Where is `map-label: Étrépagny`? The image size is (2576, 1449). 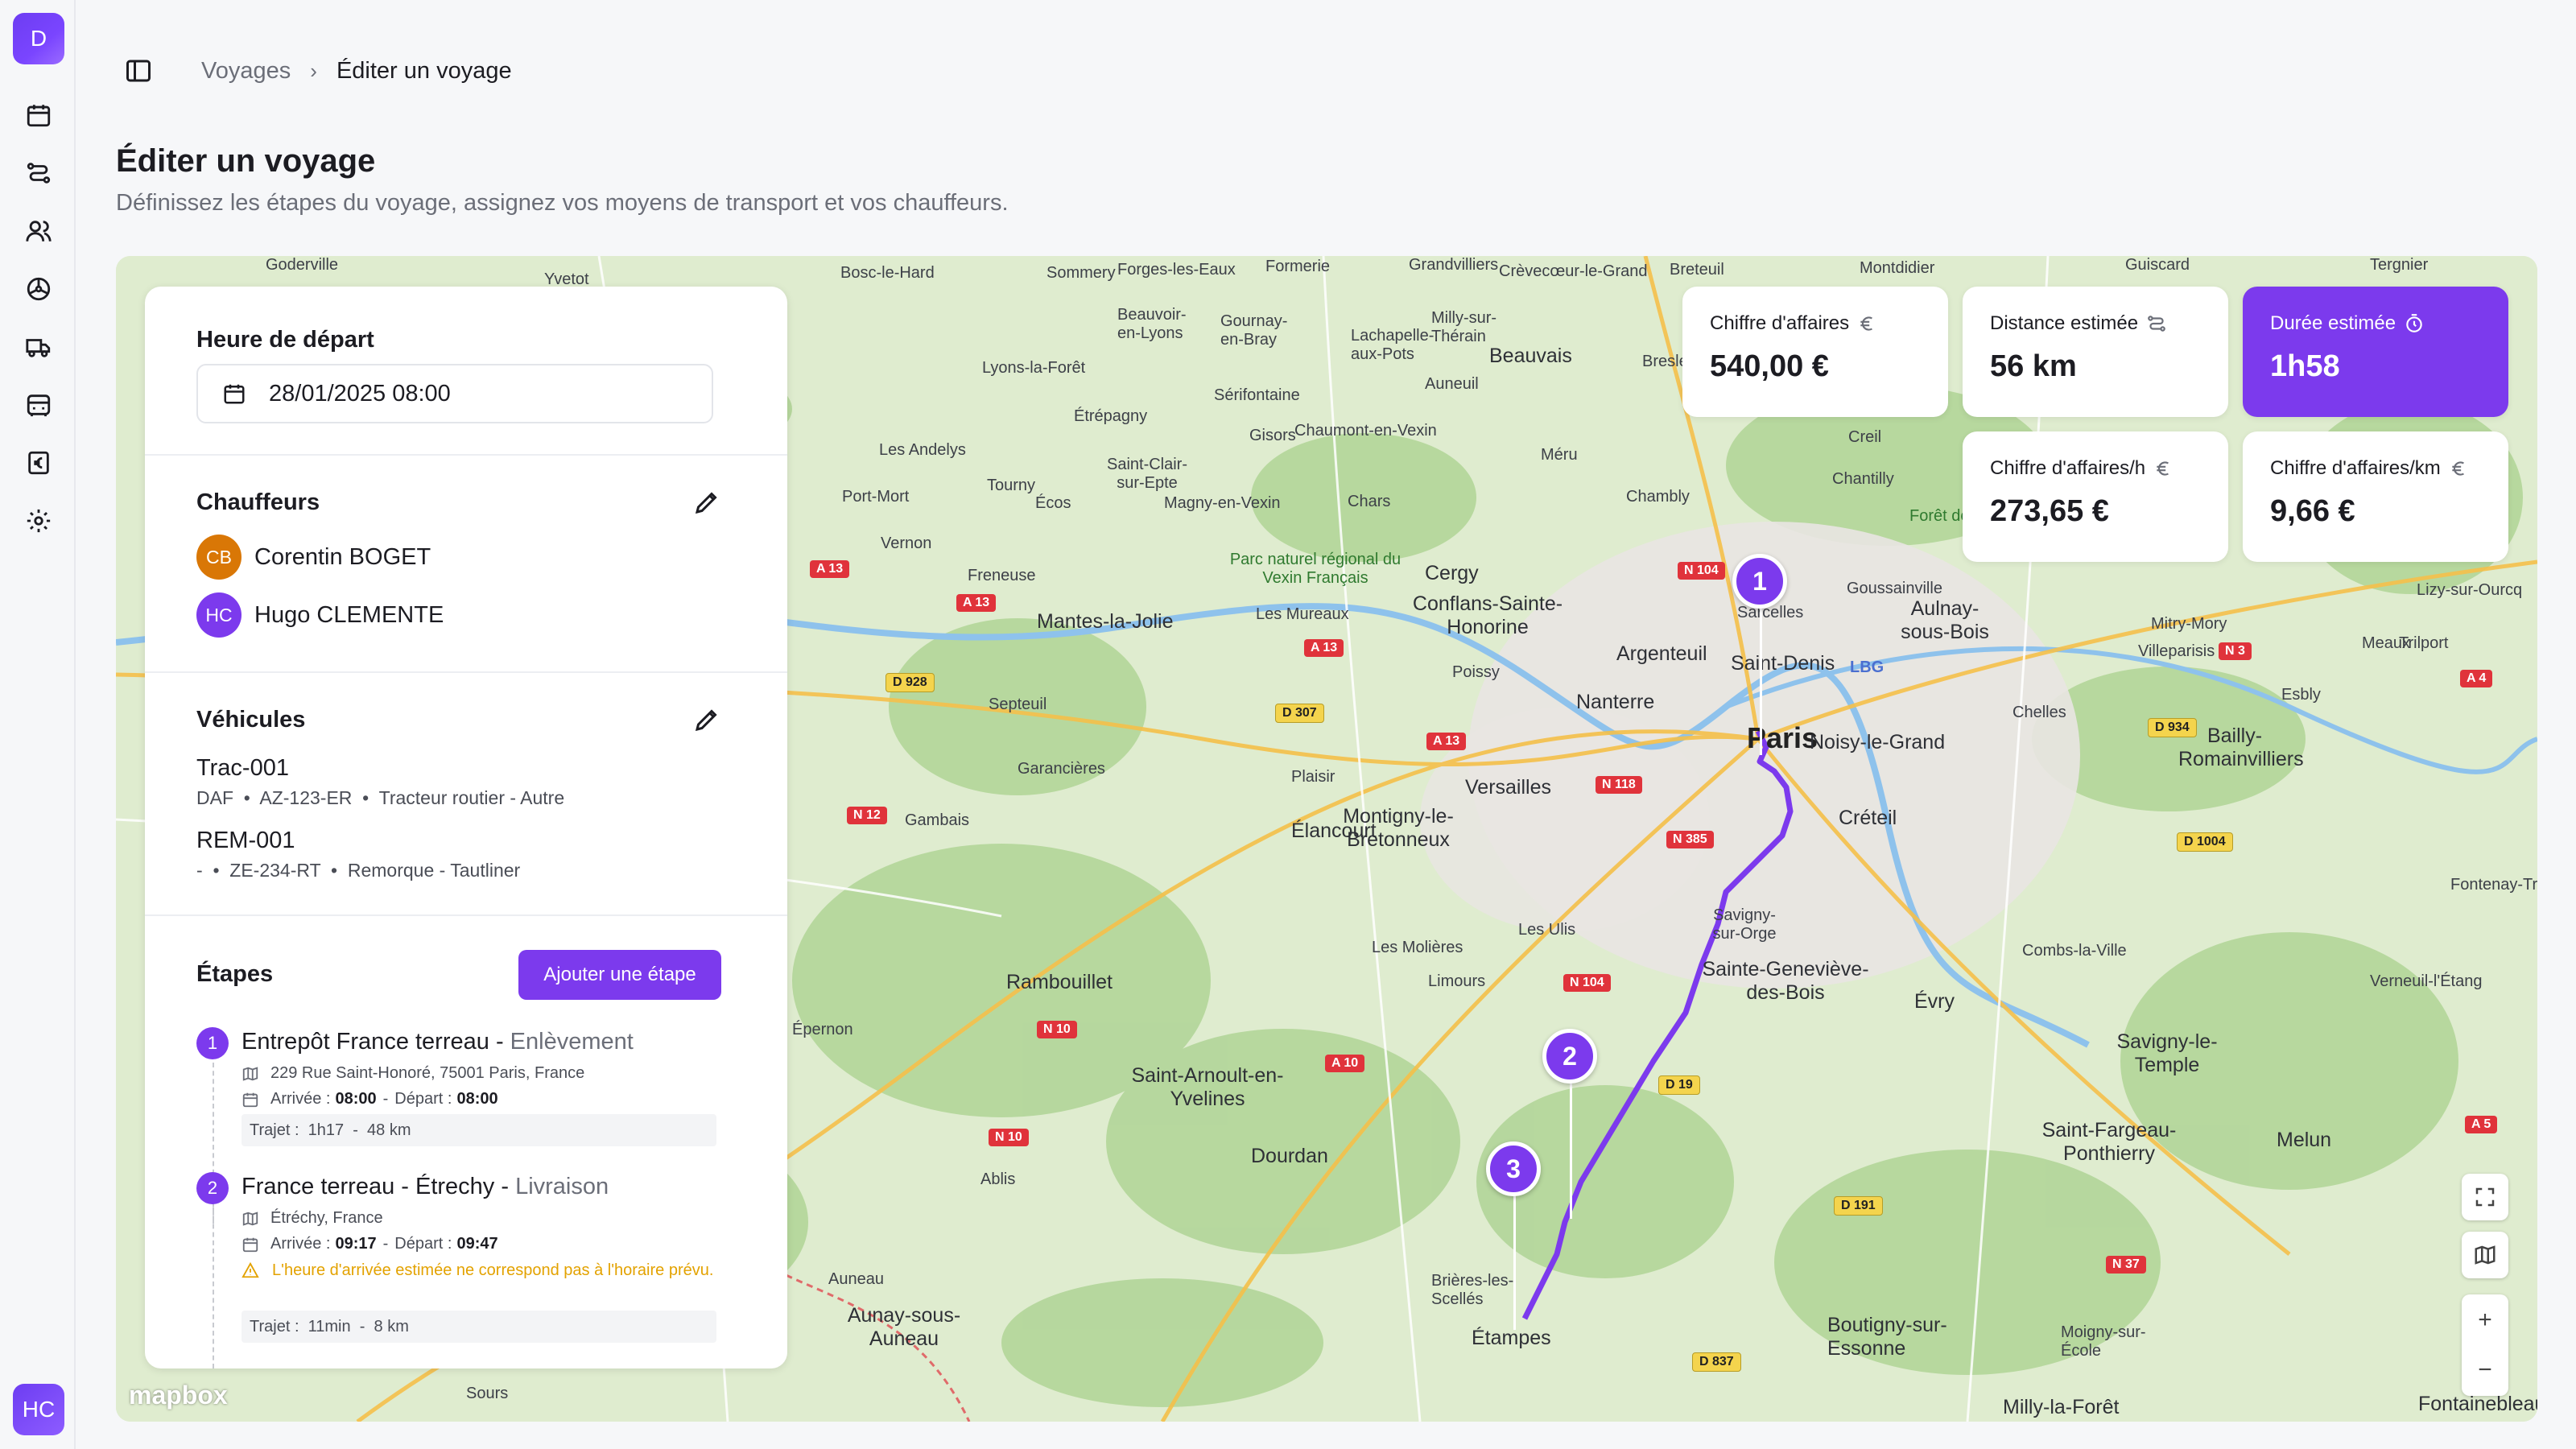
map-label: Étrépagny is located at coordinates (1111, 416).